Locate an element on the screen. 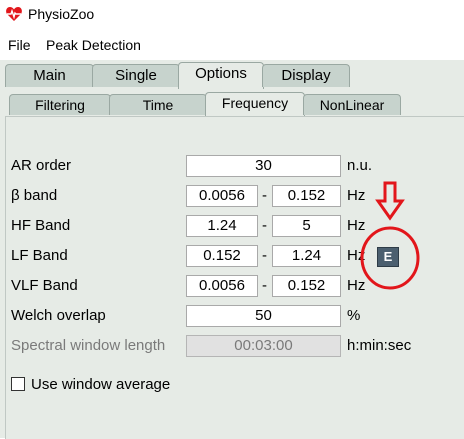 The image size is (464, 439). highlight-circle is located at coordinates (390, 258).